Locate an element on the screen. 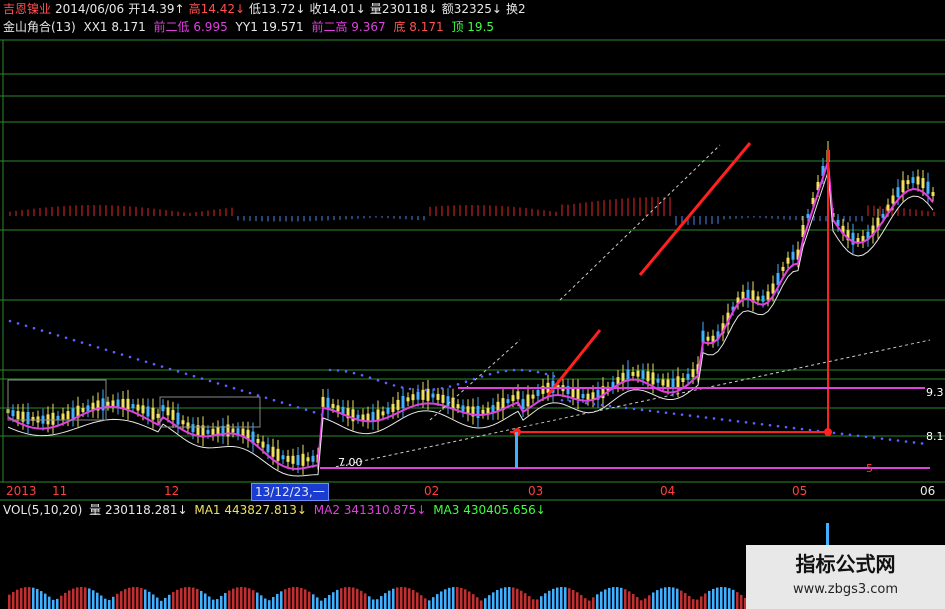  volume-highlight is located at coordinates (516, 450).